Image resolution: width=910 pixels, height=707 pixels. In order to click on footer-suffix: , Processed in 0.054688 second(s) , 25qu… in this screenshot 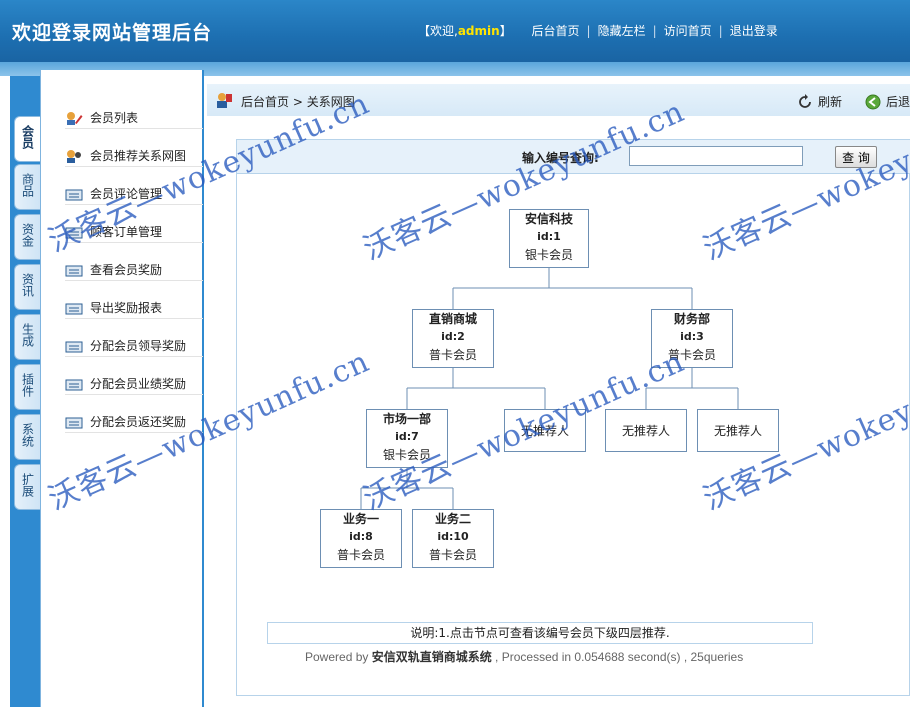, I will do `click(617, 657)`.